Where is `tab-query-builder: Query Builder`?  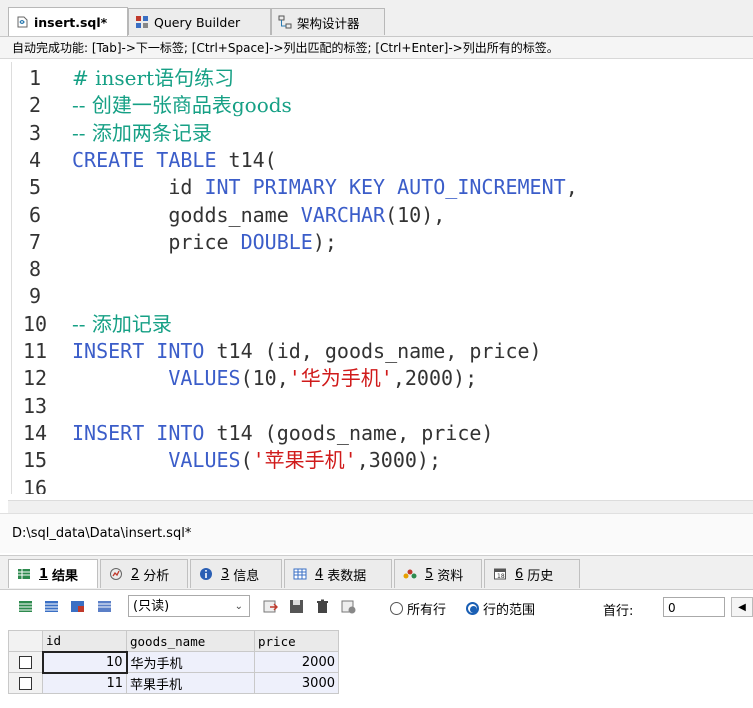 tab-query-builder: Query Builder is located at coordinates (199, 21).